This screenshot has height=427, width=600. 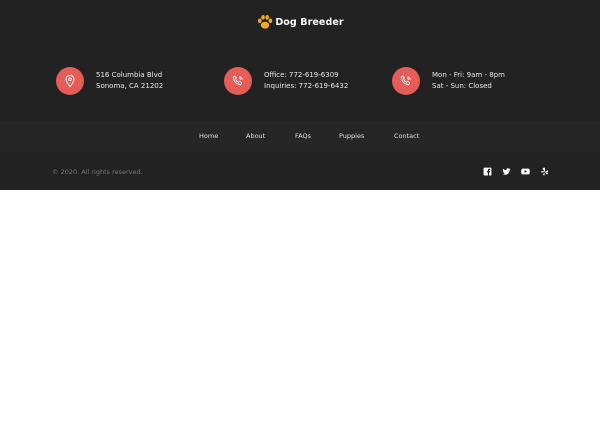 What do you see at coordinates (306, 86) in the screenshot?
I see `inquiries-phone: Inquiries: 772-619-6432` at bounding box center [306, 86].